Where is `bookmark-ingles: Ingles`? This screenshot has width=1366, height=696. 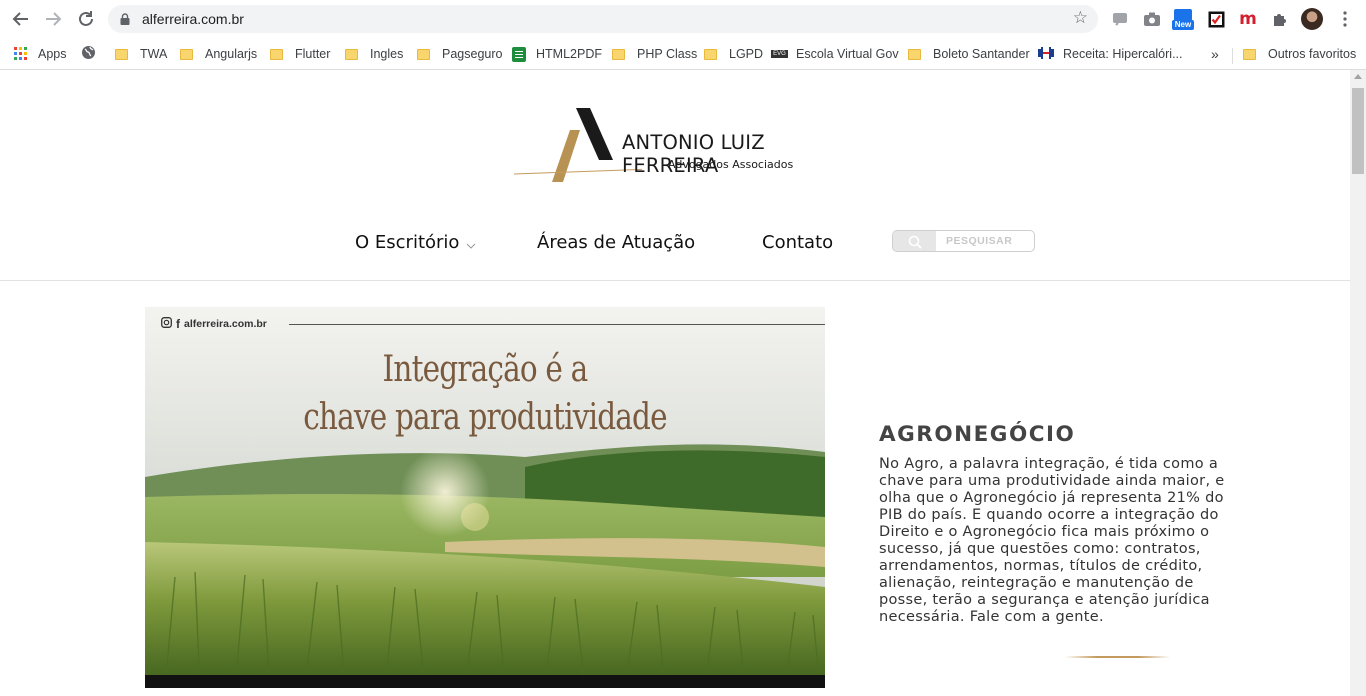
bookmark-ingles: Ingles is located at coordinates (374, 54).